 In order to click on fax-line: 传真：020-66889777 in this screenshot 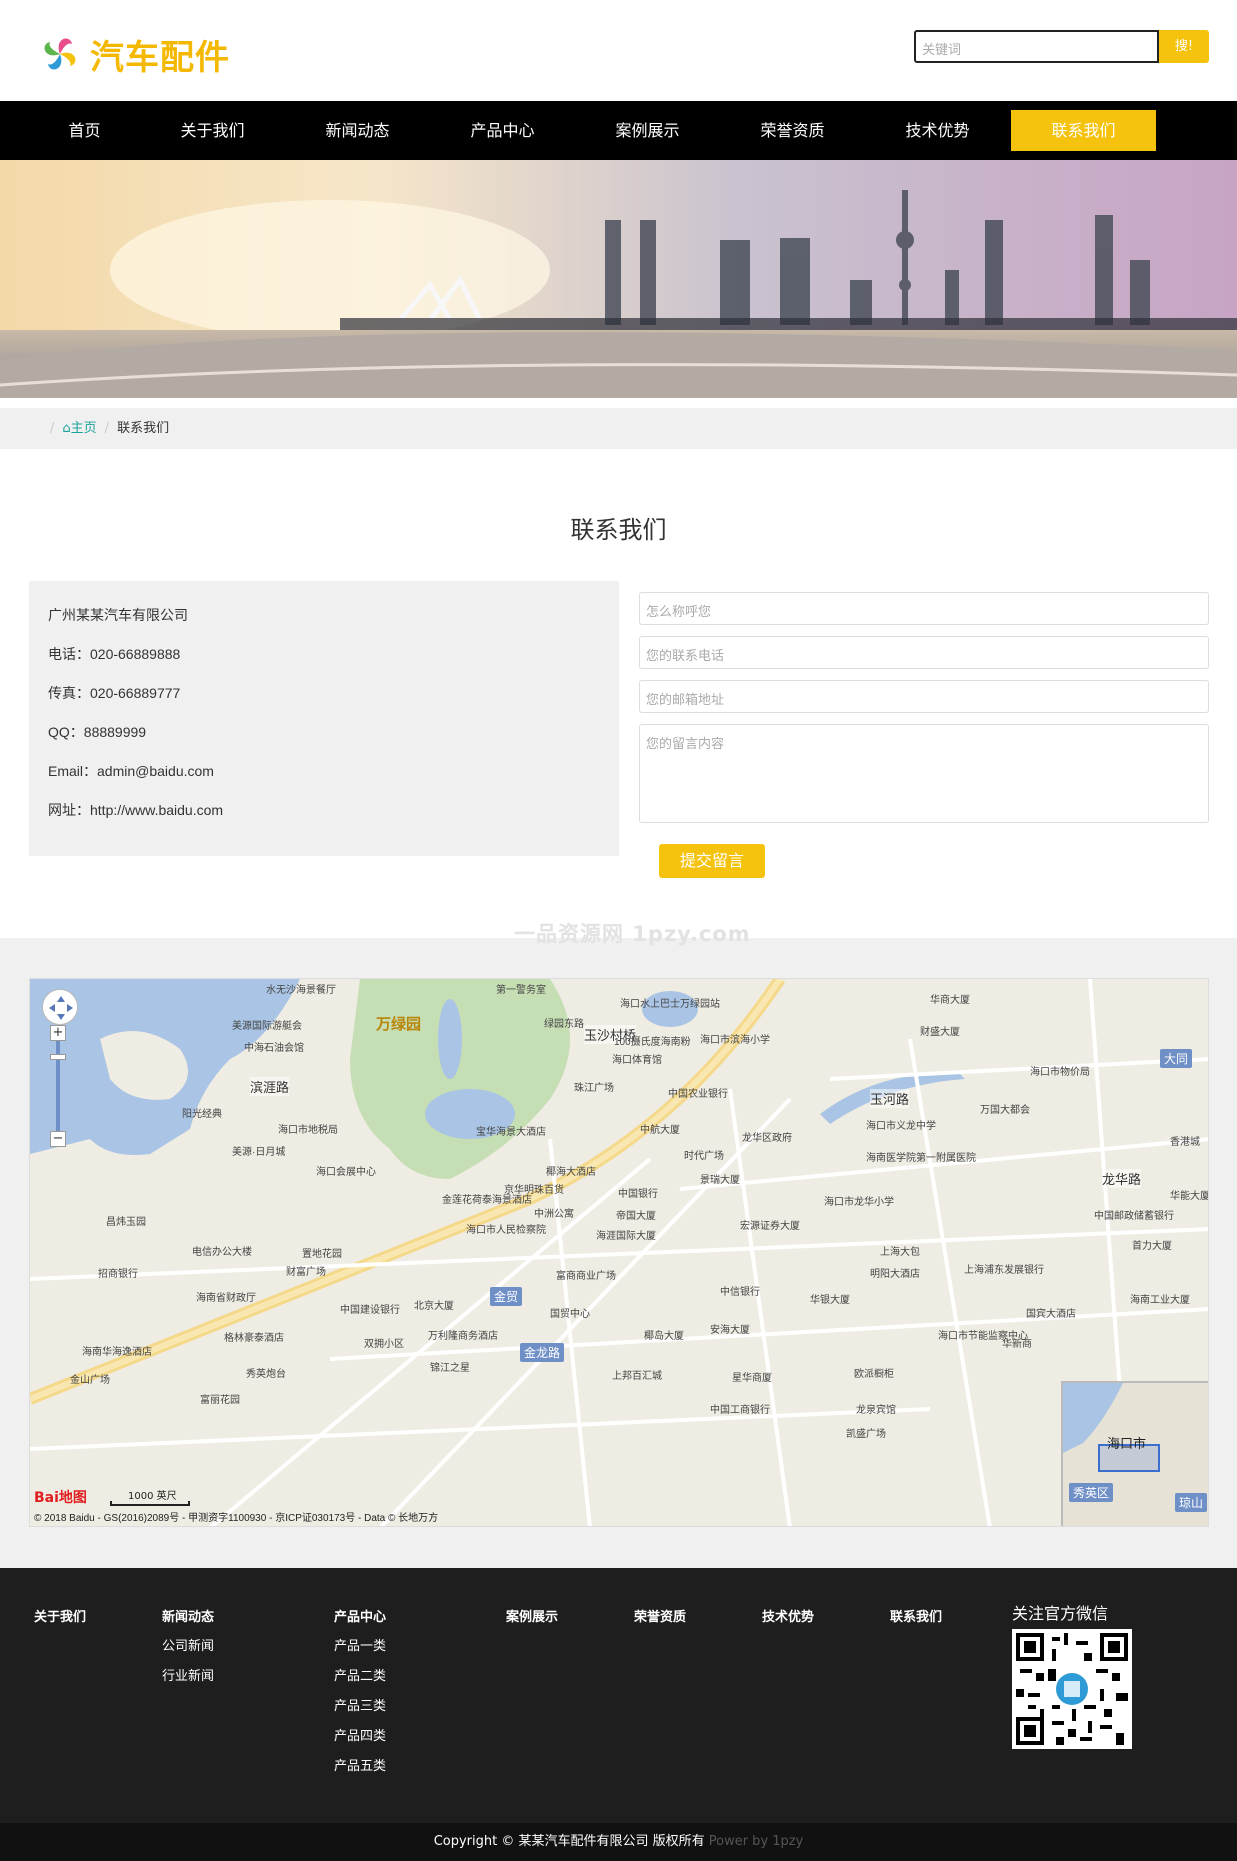, I will do `click(114, 693)`.